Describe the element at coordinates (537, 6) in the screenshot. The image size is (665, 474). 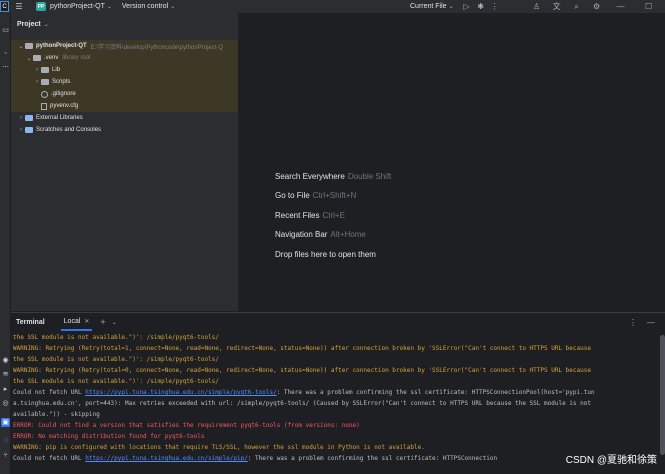
I see `add-user-icon: ♙` at that location.